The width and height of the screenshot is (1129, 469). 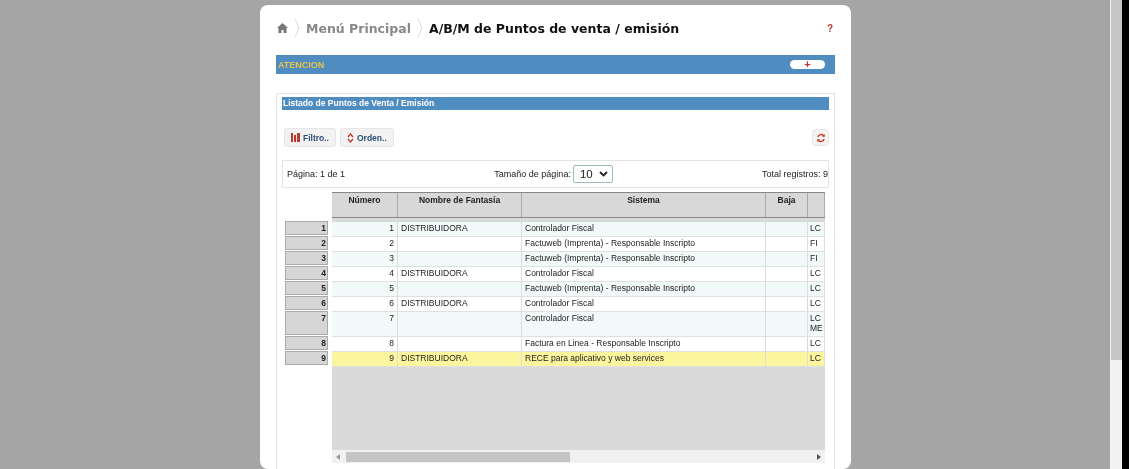 I want to click on breadcrumb-link: Menú Principal, so click(x=358, y=28).